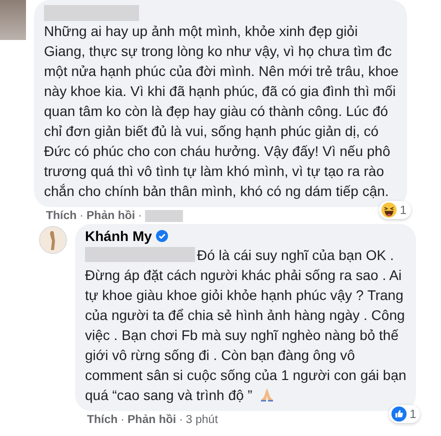  Describe the element at coordinates (163, 216) in the screenshot. I see `redacted-timestamp` at that location.